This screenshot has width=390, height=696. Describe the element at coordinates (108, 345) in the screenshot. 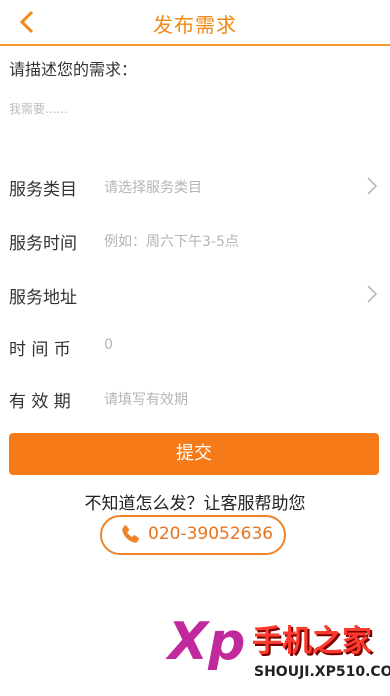

I see `time-coin-input: 0` at that location.